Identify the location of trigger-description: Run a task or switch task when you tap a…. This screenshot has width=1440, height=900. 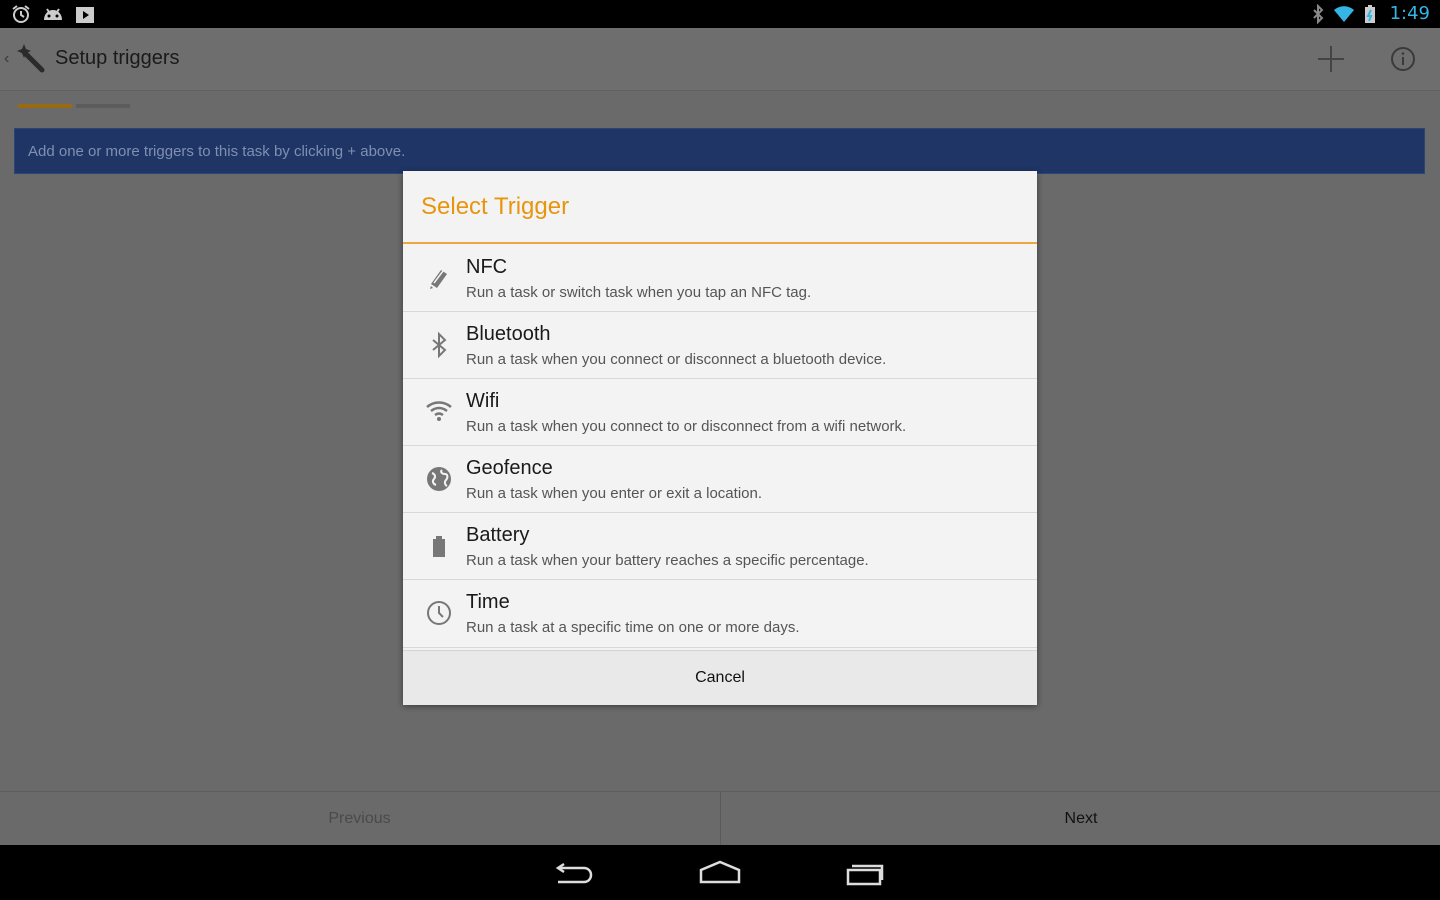
(639, 292).